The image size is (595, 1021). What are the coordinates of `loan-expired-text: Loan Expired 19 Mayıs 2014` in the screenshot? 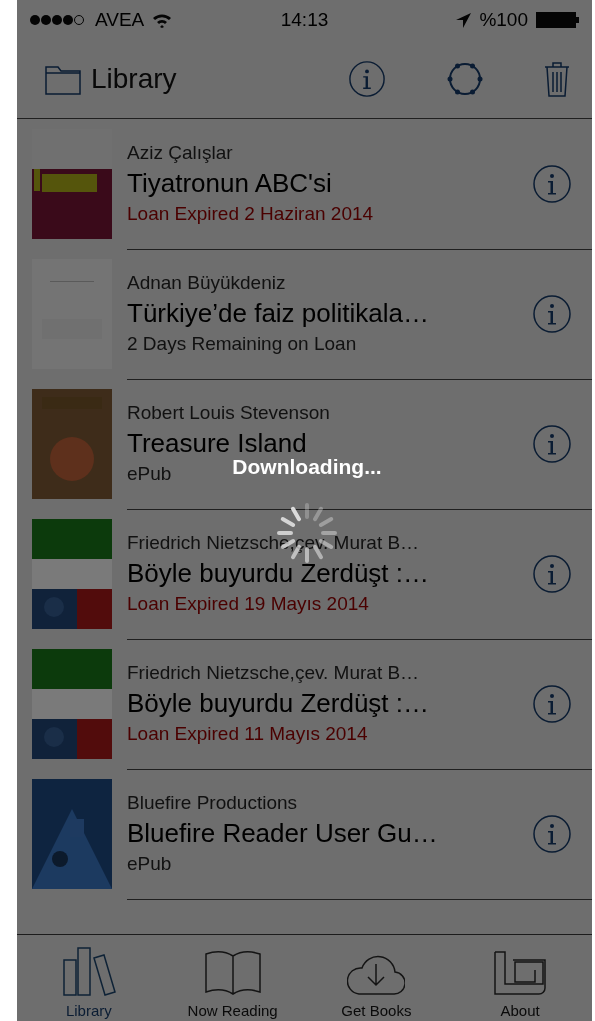 It's located at (248, 604).